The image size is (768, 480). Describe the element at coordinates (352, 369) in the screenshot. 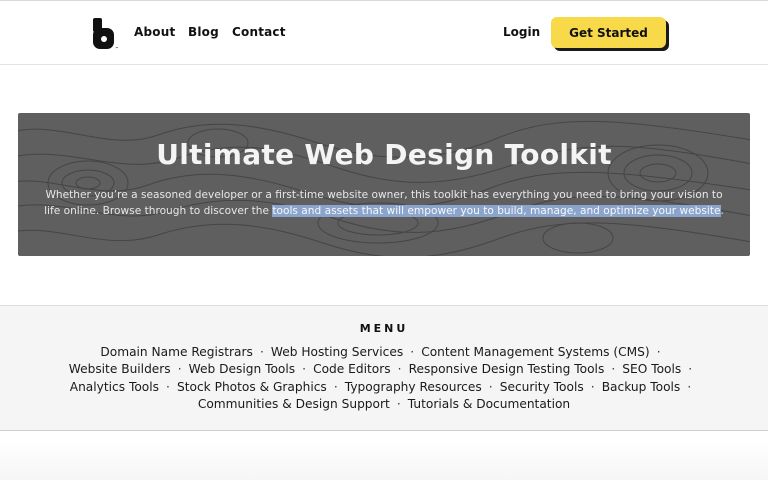

I see `menu-link: Code Editors` at that location.